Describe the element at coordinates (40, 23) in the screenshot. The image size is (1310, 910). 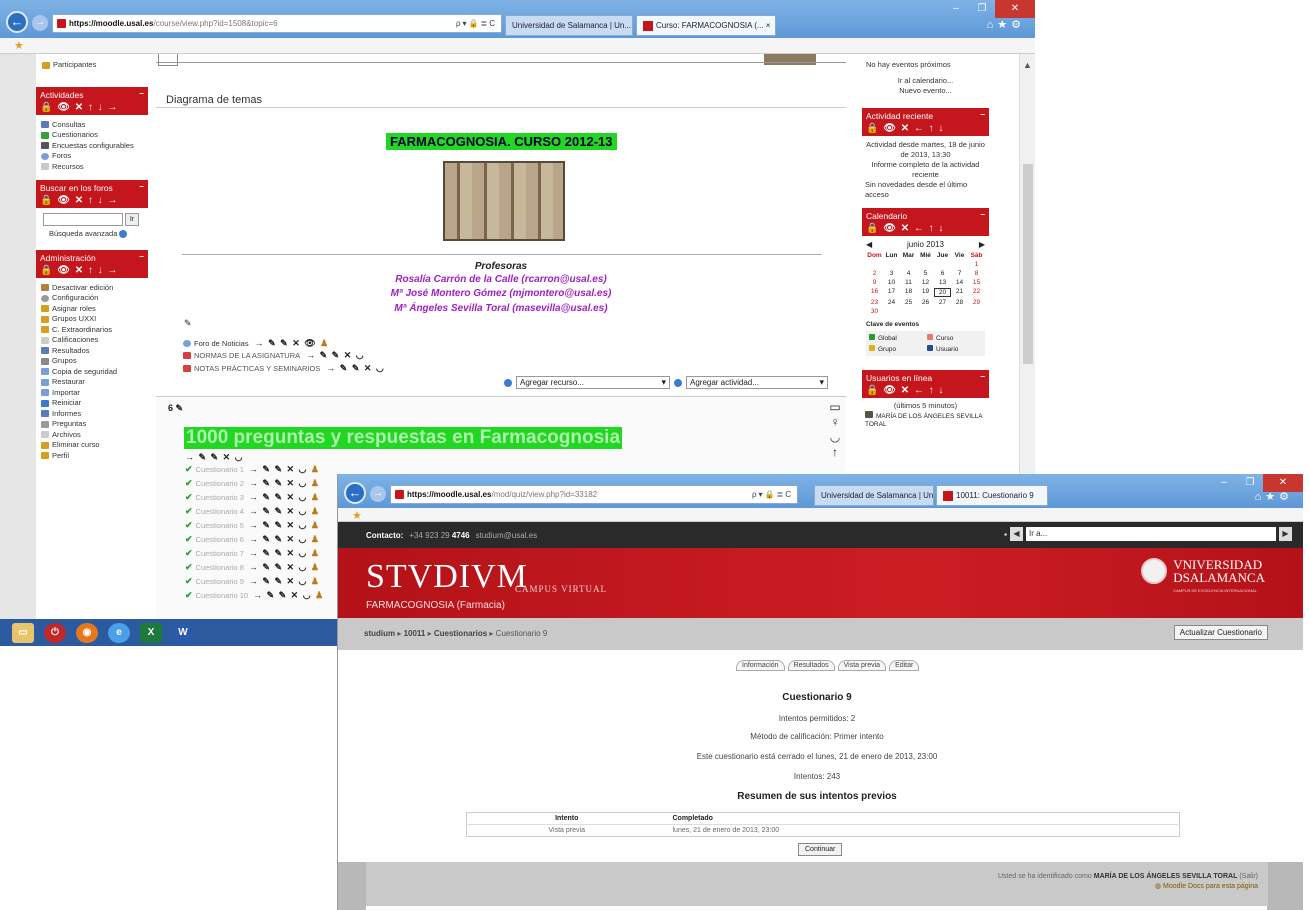
I see `forward-button: →` at that location.